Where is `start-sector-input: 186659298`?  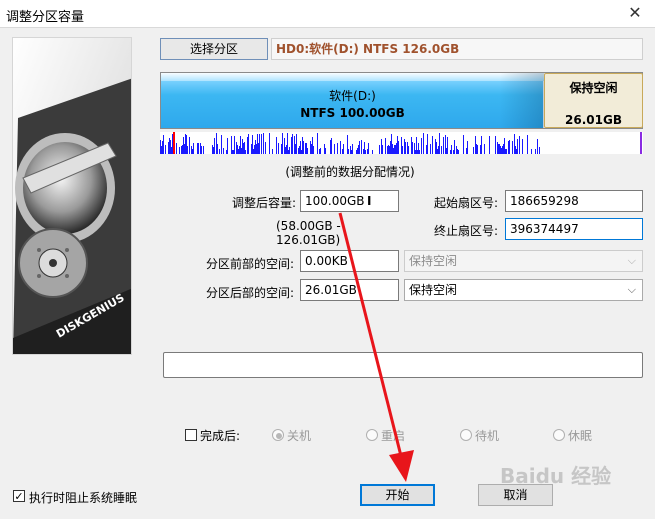
start-sector-input: 186659298 is located at coordinates (574, 201).